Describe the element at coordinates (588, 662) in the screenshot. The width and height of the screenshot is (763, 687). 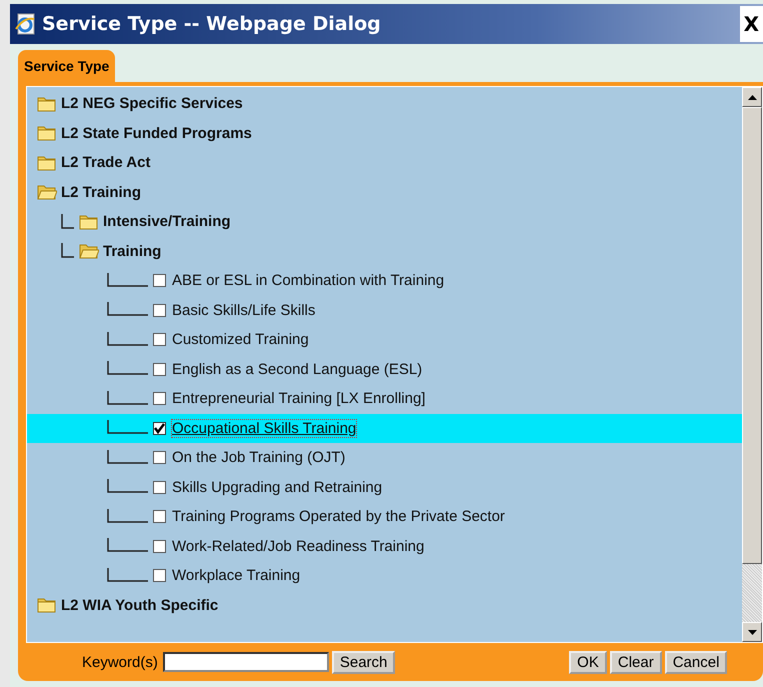
I see `dialog-button: OK` at that location.